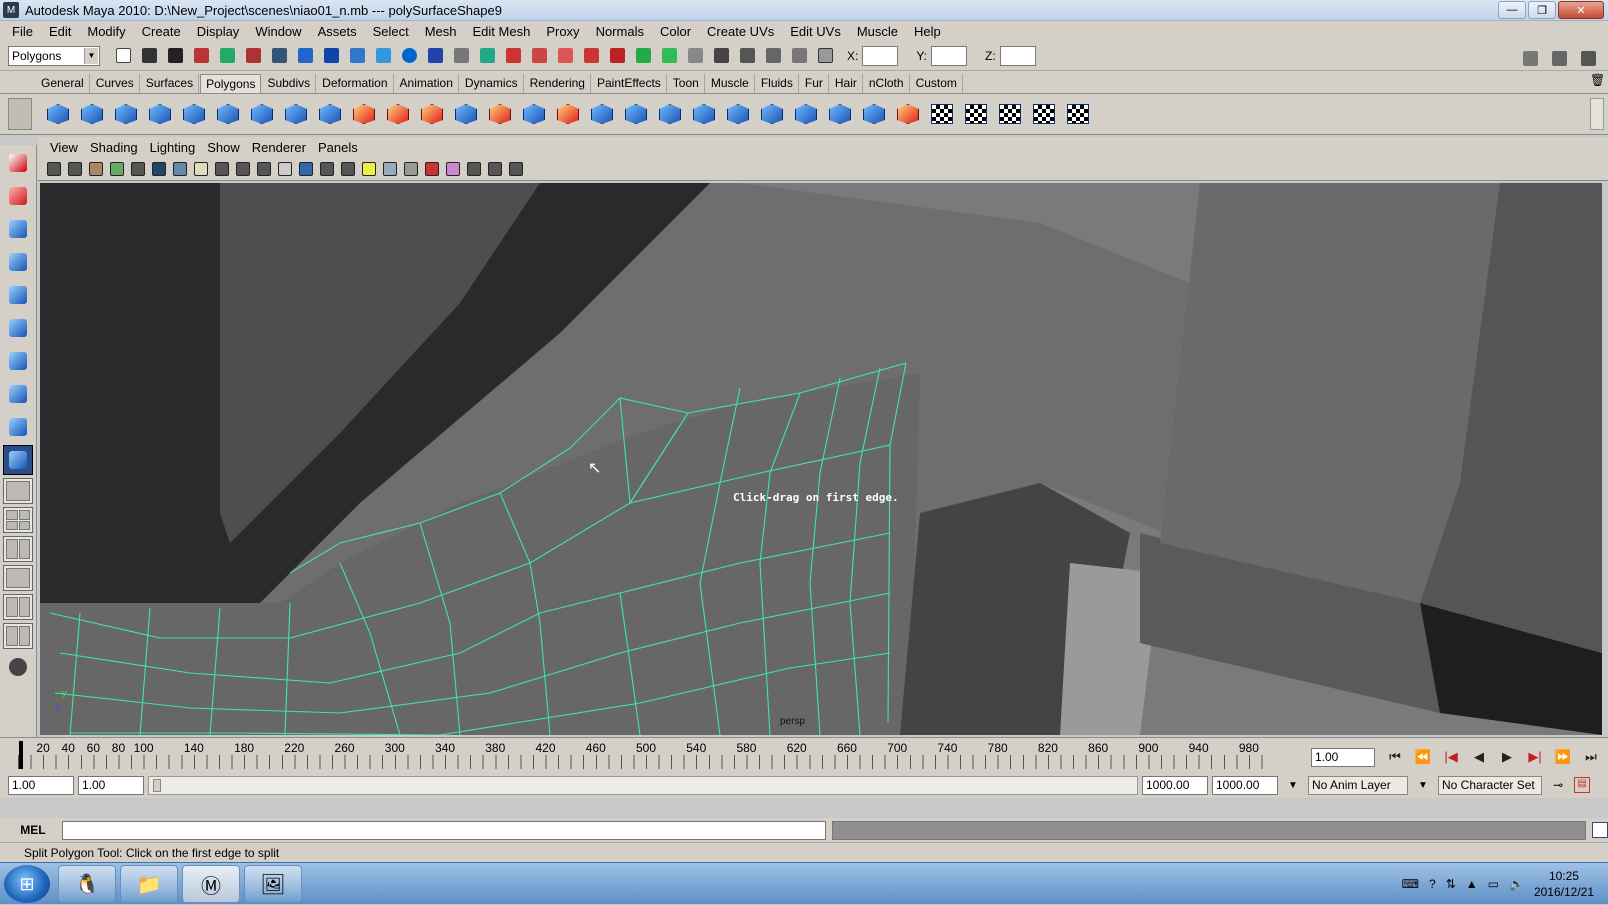 The image size is (1608, 905). Describe the element at coordinates (383, 55) in the screenshot. I see `make-live-icon` at that location.